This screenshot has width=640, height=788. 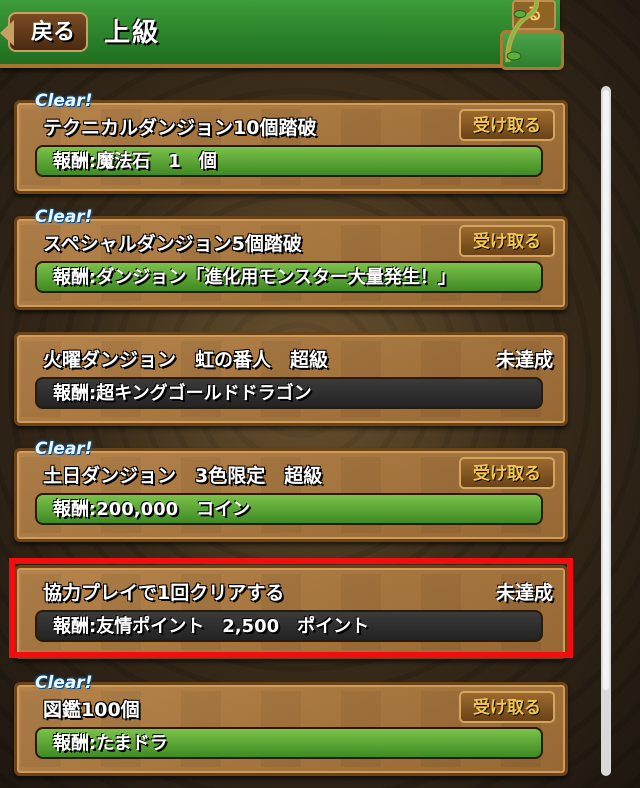 I want to click on scrollbar-thumb, so click(x=606, y=390).